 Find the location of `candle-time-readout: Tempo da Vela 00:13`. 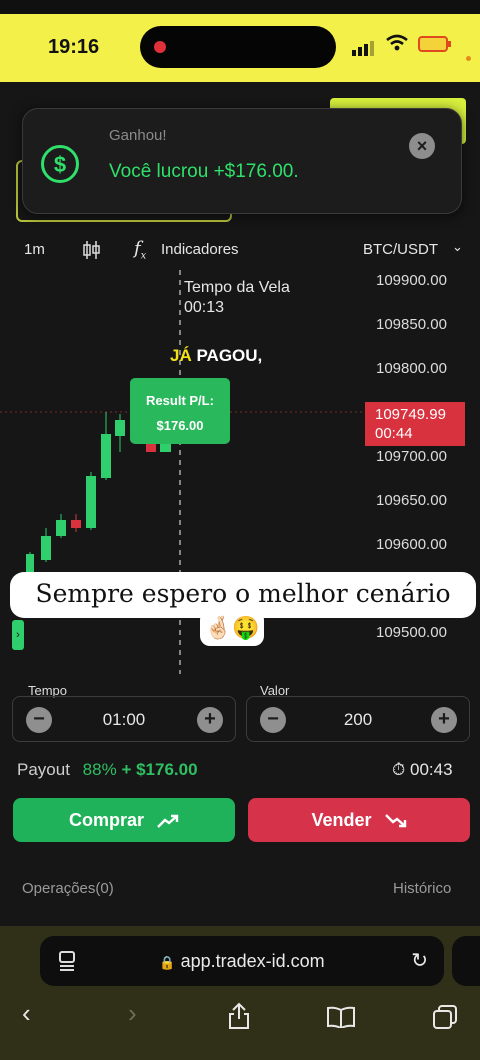

candle-time-readout: Tempo da Vela 00:13 is located at coordinates (237, 298).